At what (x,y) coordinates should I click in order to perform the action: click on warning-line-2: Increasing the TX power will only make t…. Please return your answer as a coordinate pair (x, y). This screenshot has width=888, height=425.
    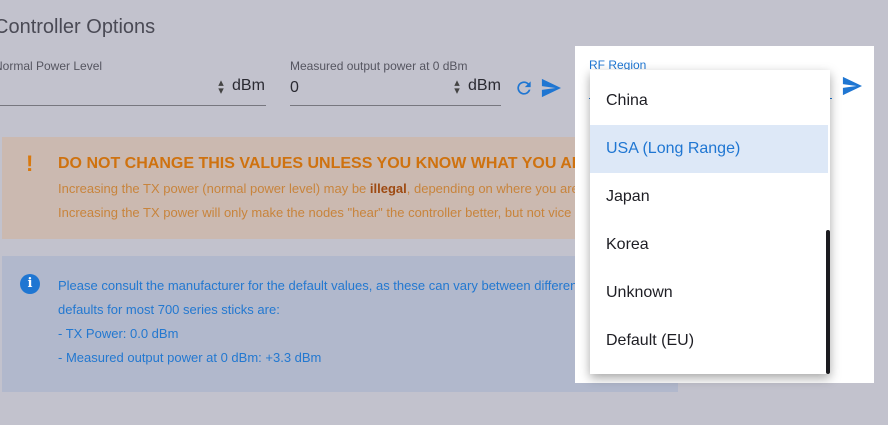
    Looking at the image, I should click on (326, 212).